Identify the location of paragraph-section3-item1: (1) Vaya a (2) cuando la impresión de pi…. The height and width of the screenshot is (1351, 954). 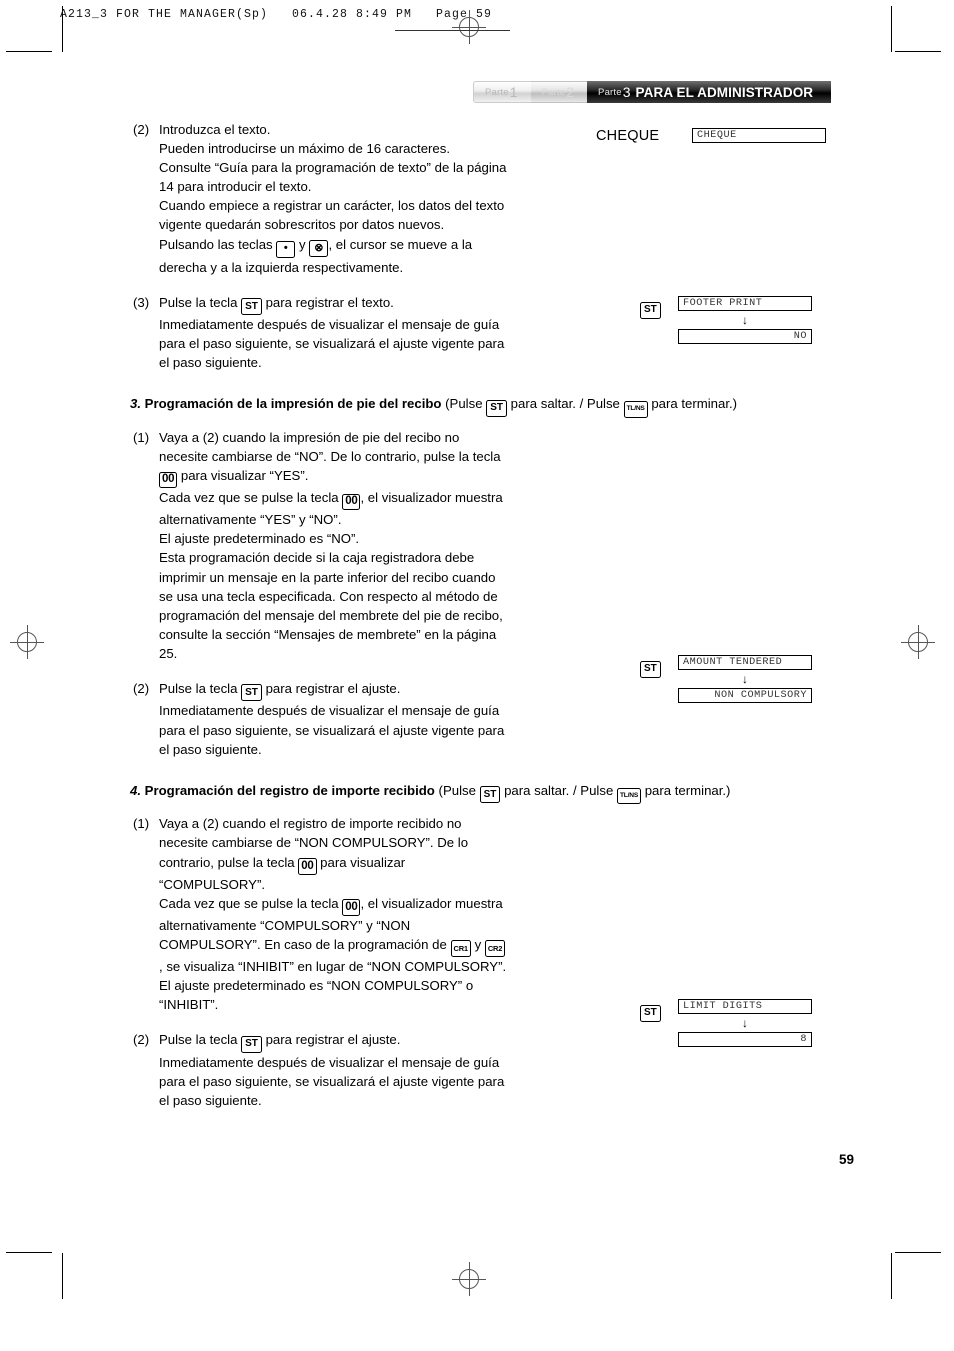
(320, 545).